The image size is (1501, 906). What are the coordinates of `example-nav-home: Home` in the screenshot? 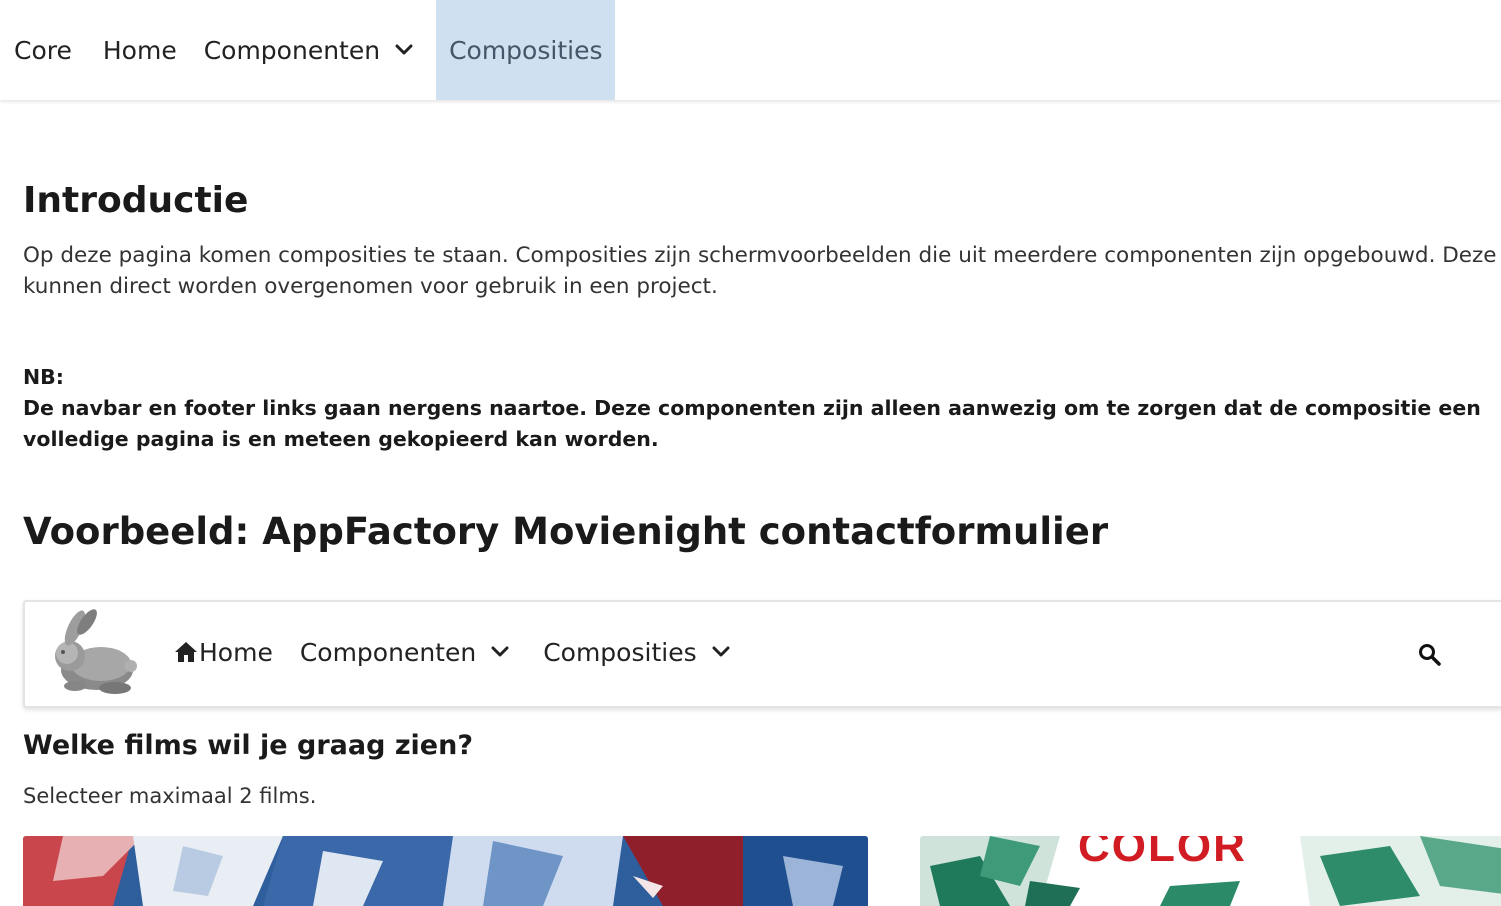 It's located at (223, 652).